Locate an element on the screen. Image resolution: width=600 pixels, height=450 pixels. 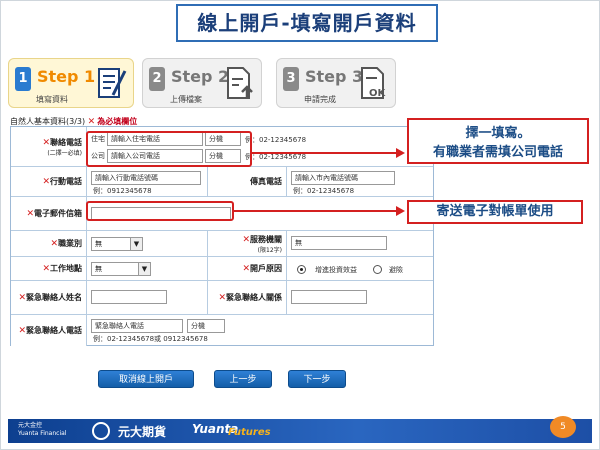
row-emergency-contact: ✕緊急聯絡人姓名 ✕緊急聯絡人關係 is located at coordinates (222, 298).